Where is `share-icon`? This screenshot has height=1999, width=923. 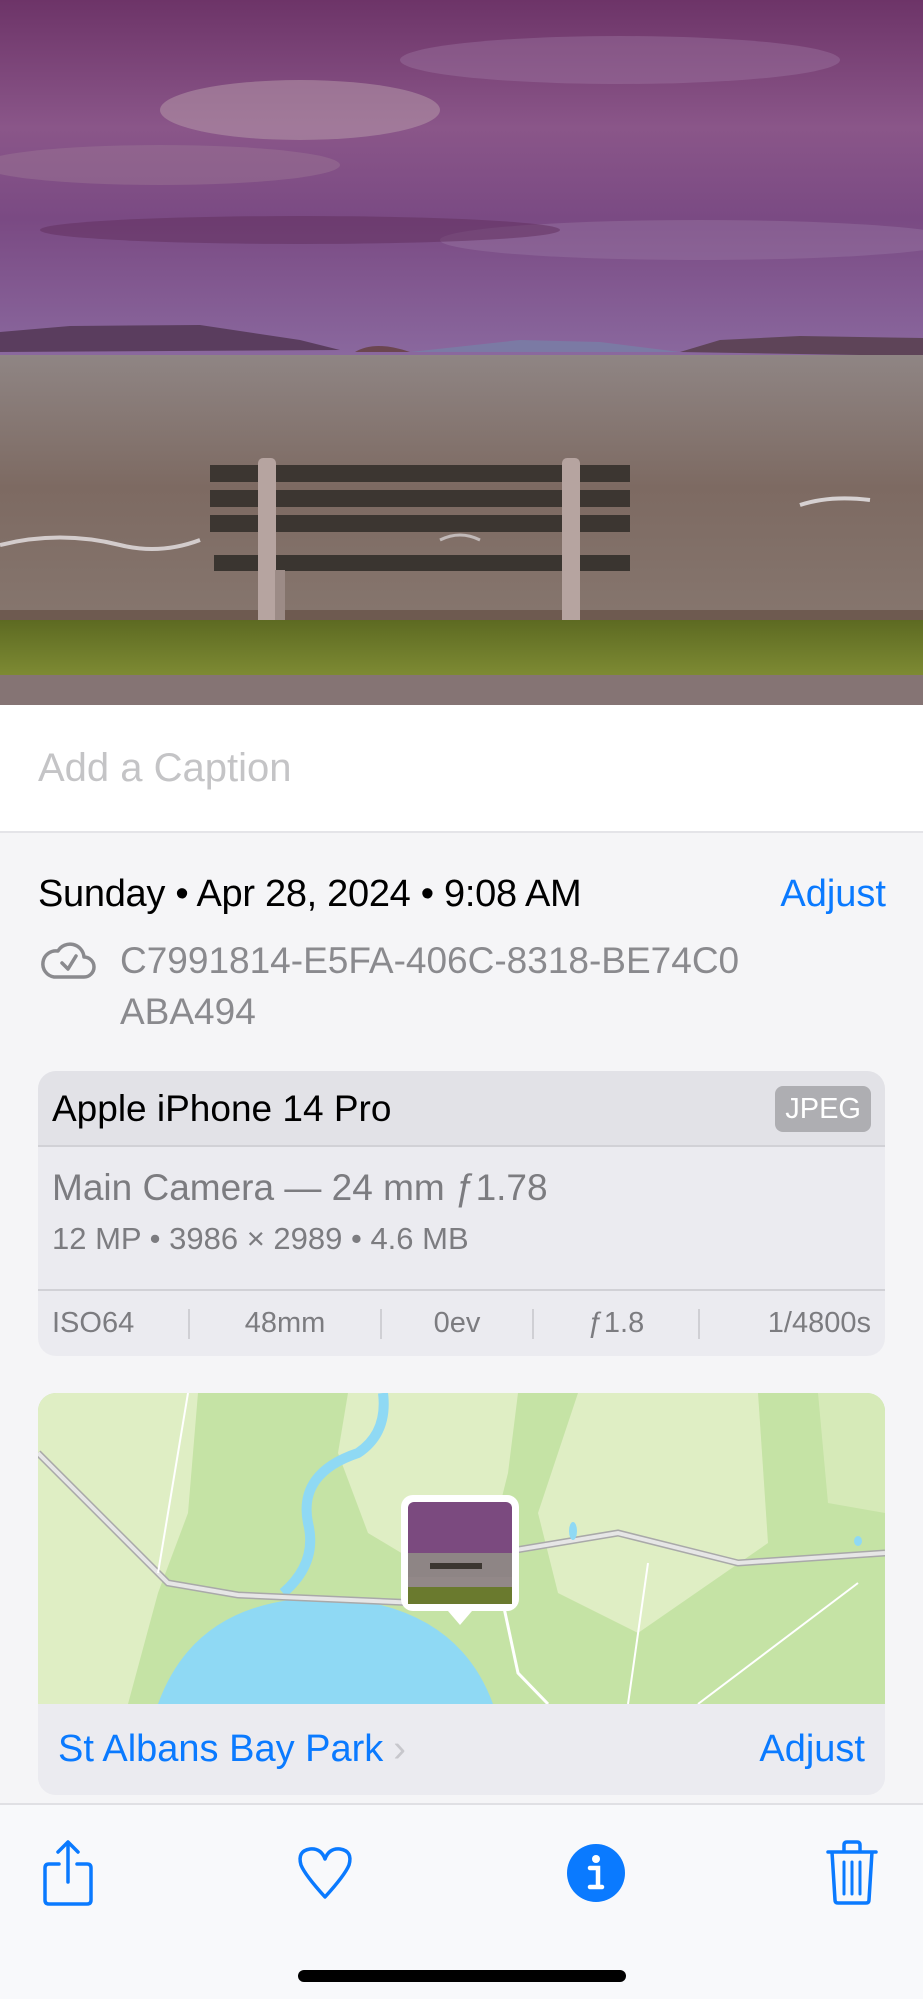
share-icon is located at coordinates (68, 1873).